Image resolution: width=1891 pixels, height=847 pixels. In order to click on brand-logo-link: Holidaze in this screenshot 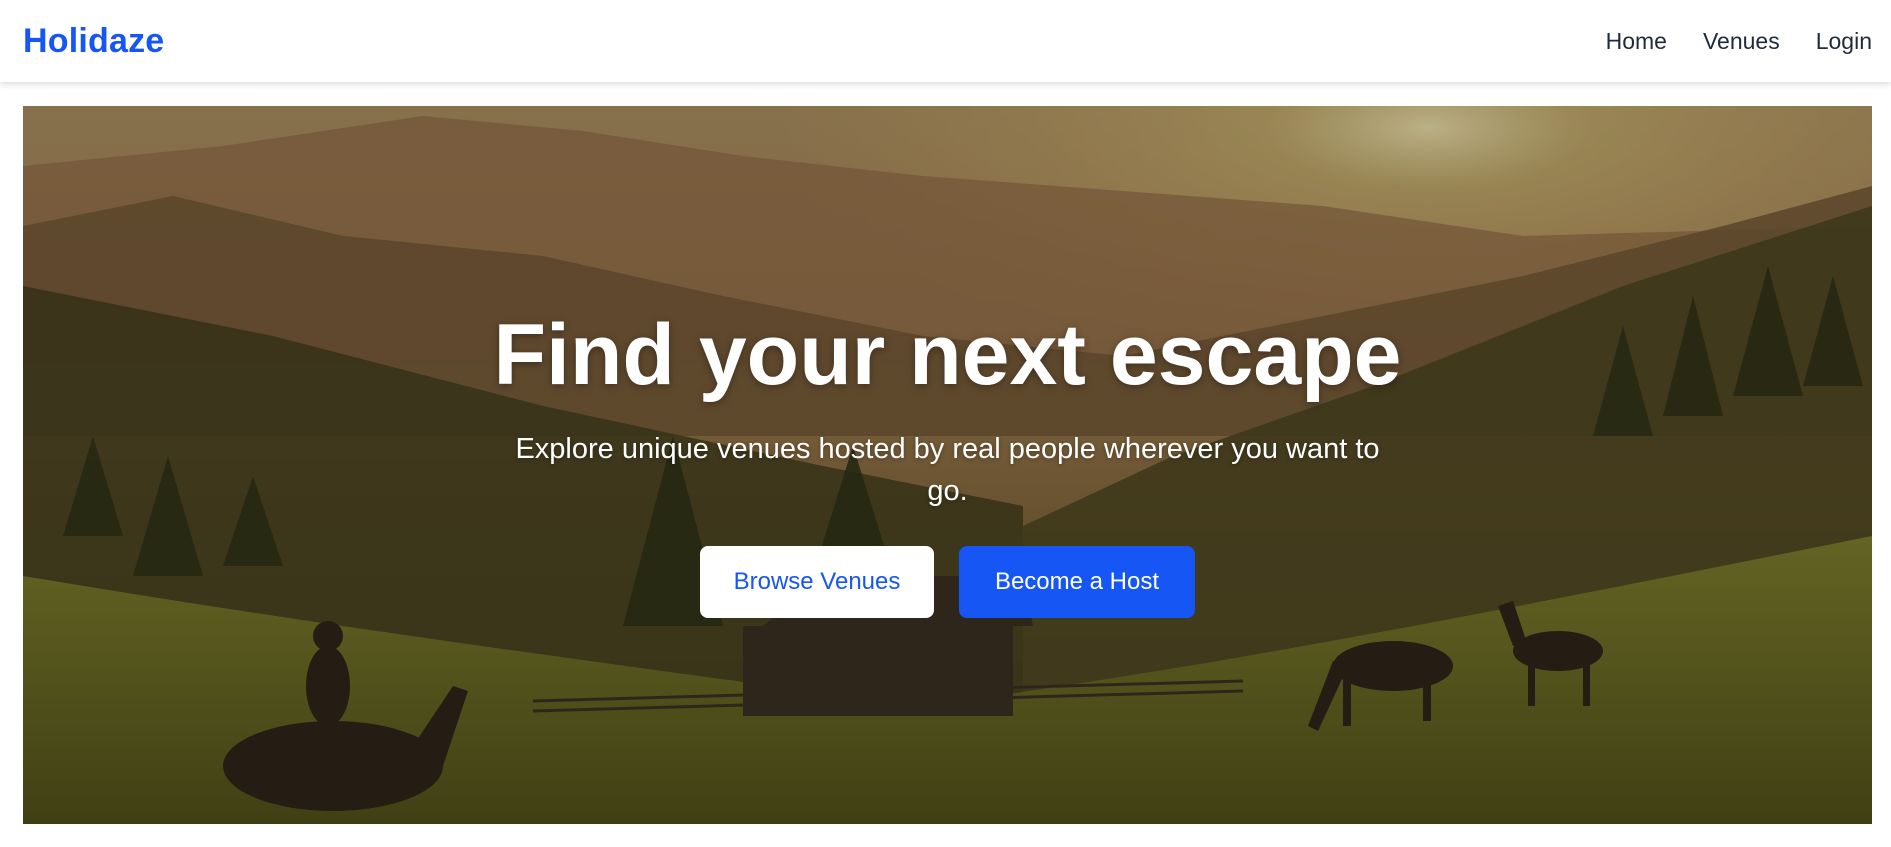, I will do `click(93, 41)`.